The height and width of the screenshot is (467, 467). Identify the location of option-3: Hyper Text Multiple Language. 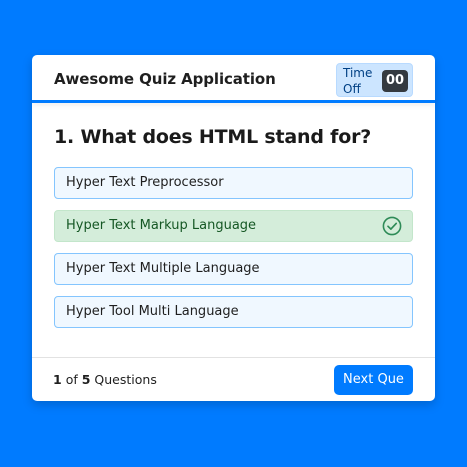
(233, 269).